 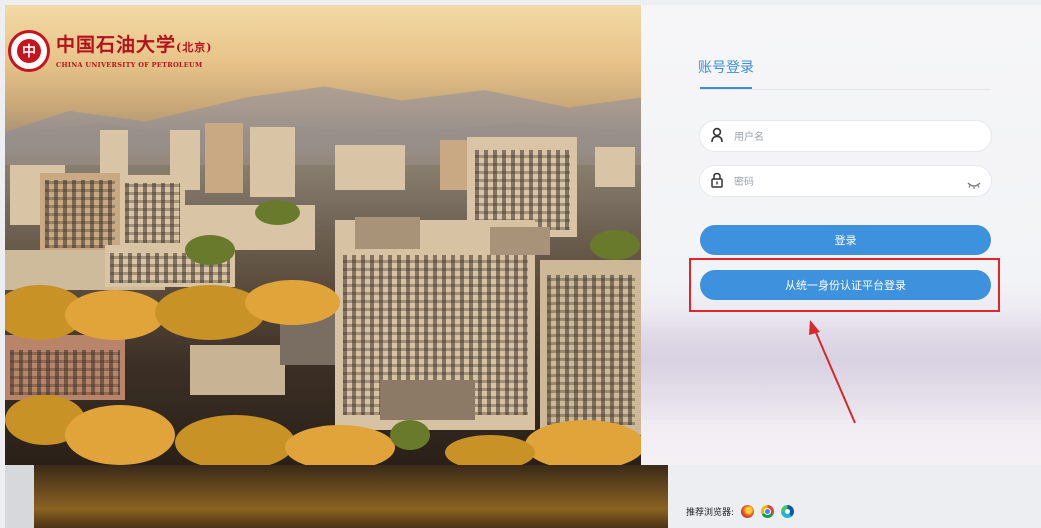 I want to click on tab-account-login: 账号登录, so click(x=726, y=67).